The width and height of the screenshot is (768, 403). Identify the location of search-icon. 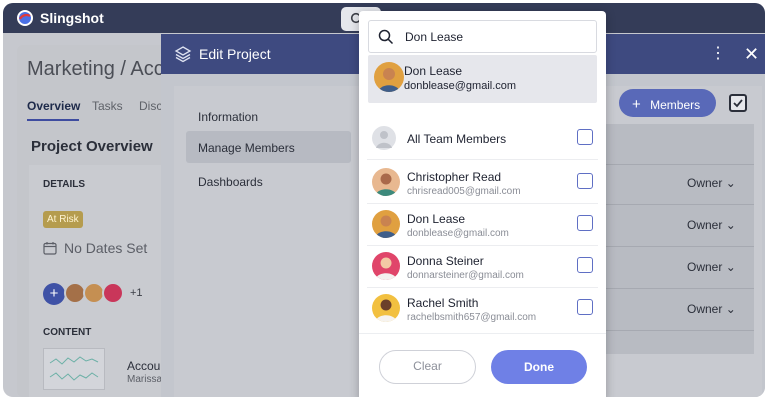
(386, 37).